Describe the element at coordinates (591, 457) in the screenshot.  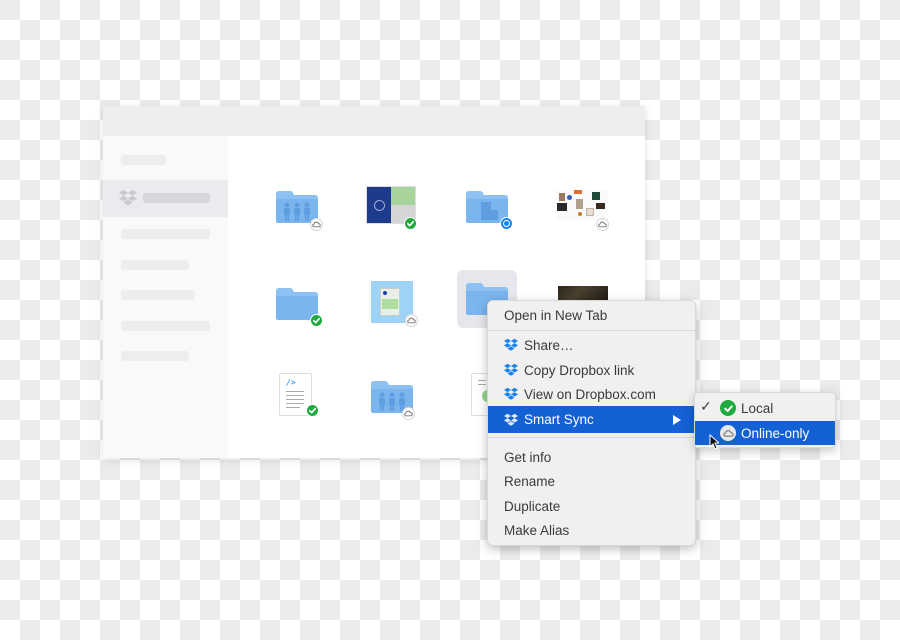
I see `menu-item-get-info: Get info` at that location.